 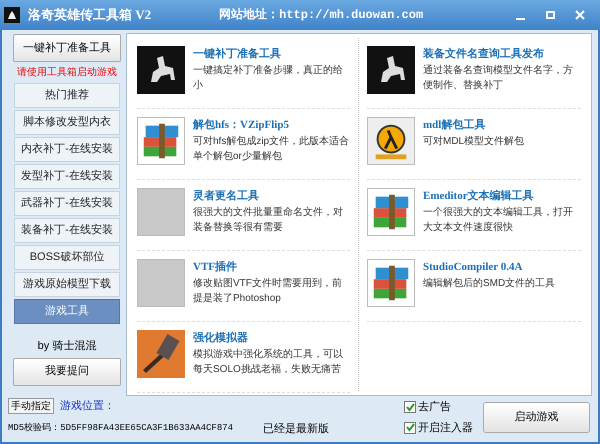 I want to click on sidebar-item: 游戏原始模型下载, so click(x=67, y=284).